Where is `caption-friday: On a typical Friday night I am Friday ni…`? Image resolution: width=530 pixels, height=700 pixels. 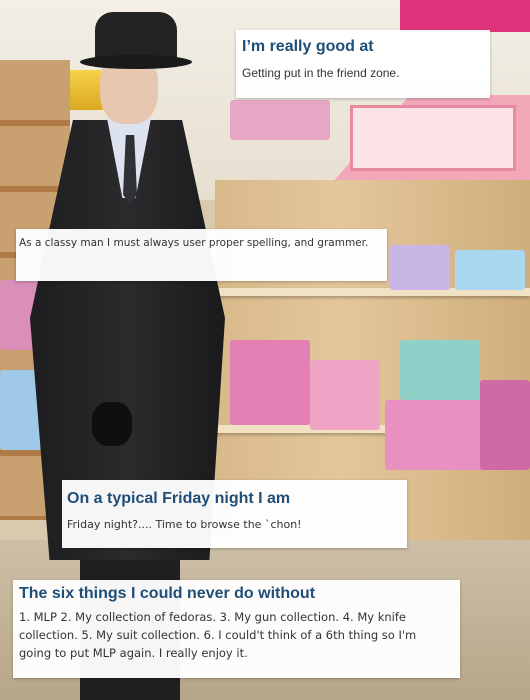 caption-friday: On a typical Friday night I am Friday ni… is located at coordinates (234, 514).